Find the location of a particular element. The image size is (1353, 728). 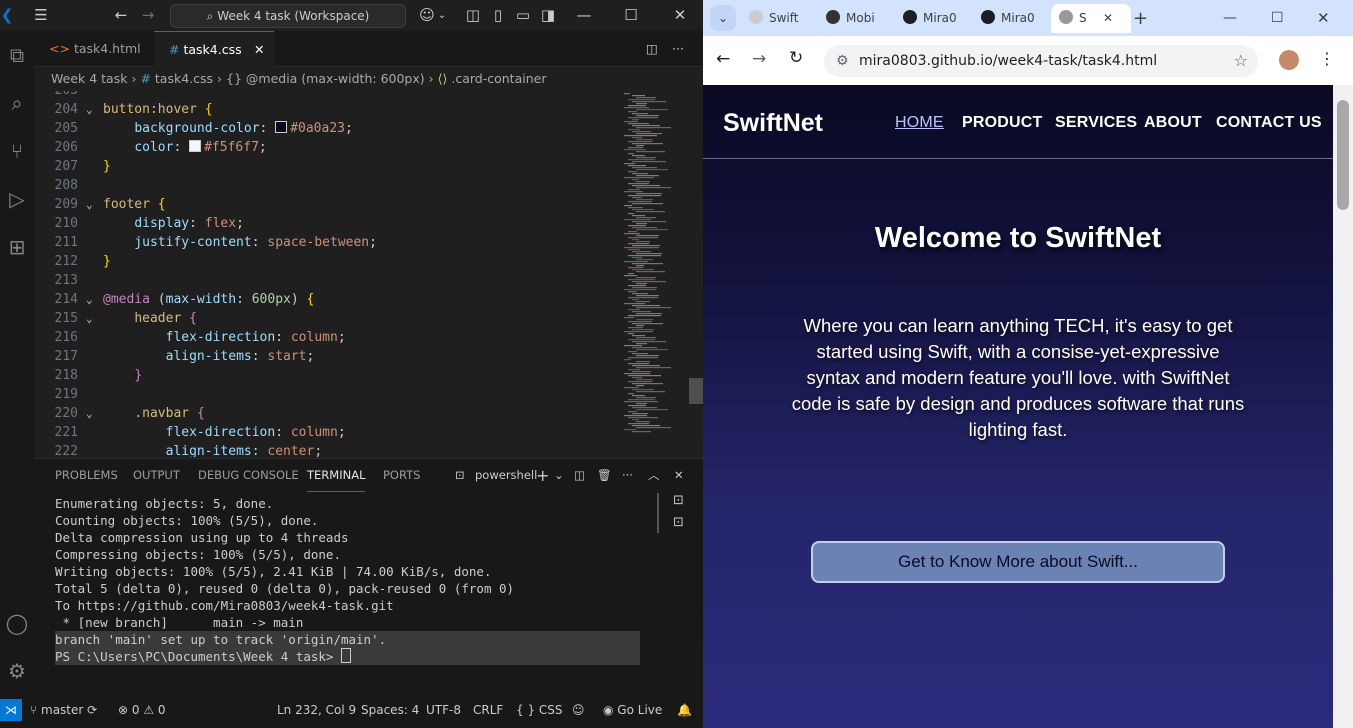

remote-icon: ⋊ is located at coordinates (11, 710).